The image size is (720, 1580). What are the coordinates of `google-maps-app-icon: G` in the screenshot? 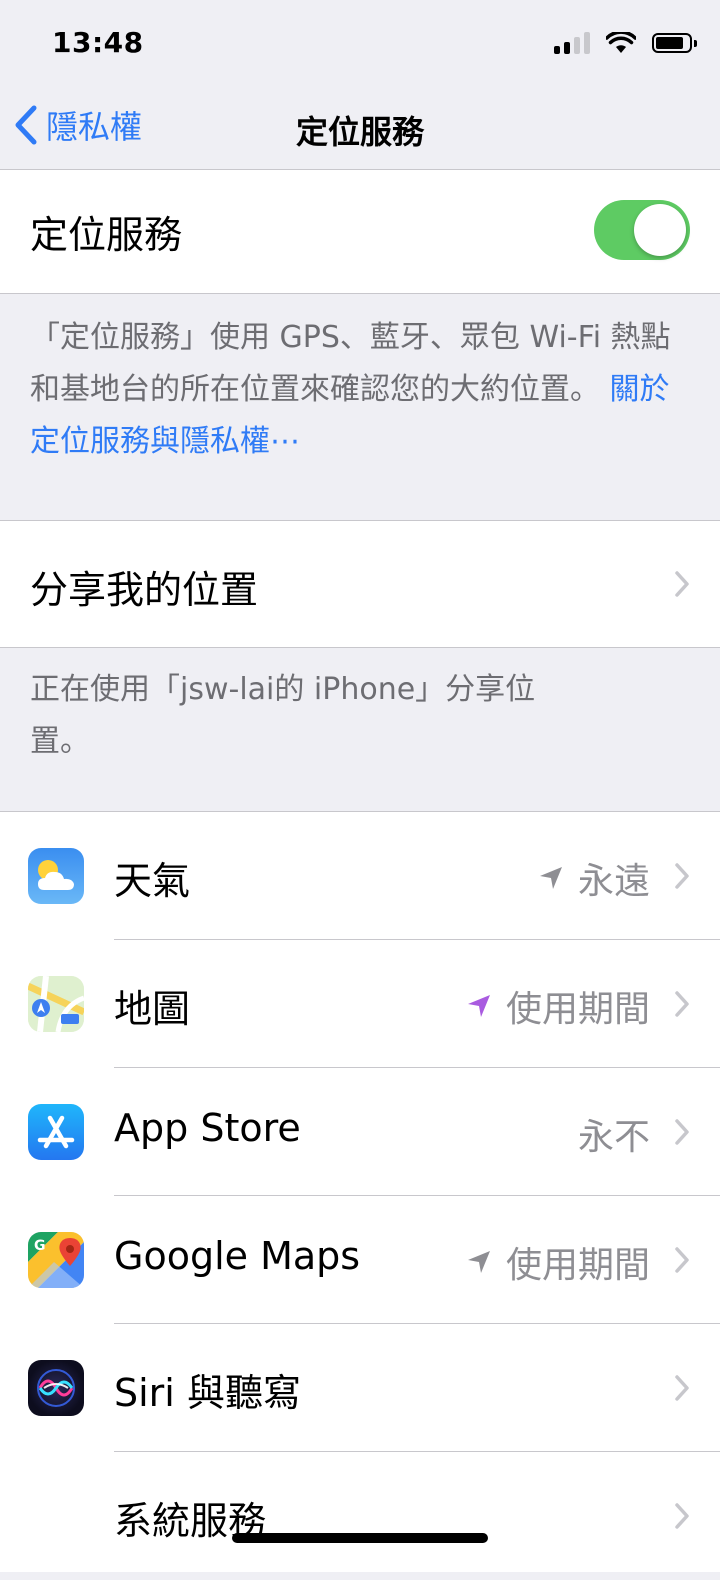 It's located at (56, 1260).